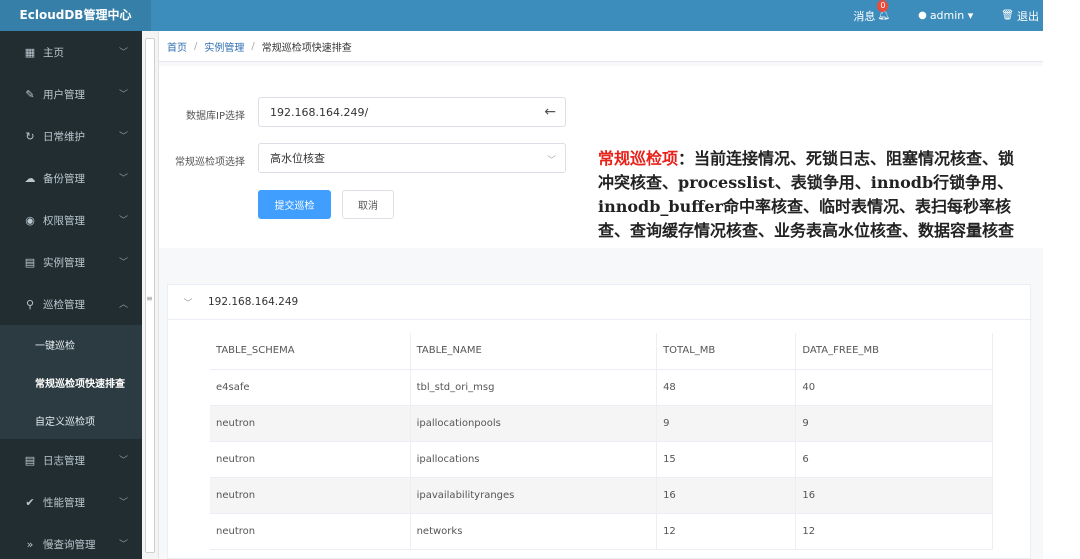 The height and width of the screenshot is (559, 1080). I want to click on column-header: TOTAL_MB, so click(726, 351).